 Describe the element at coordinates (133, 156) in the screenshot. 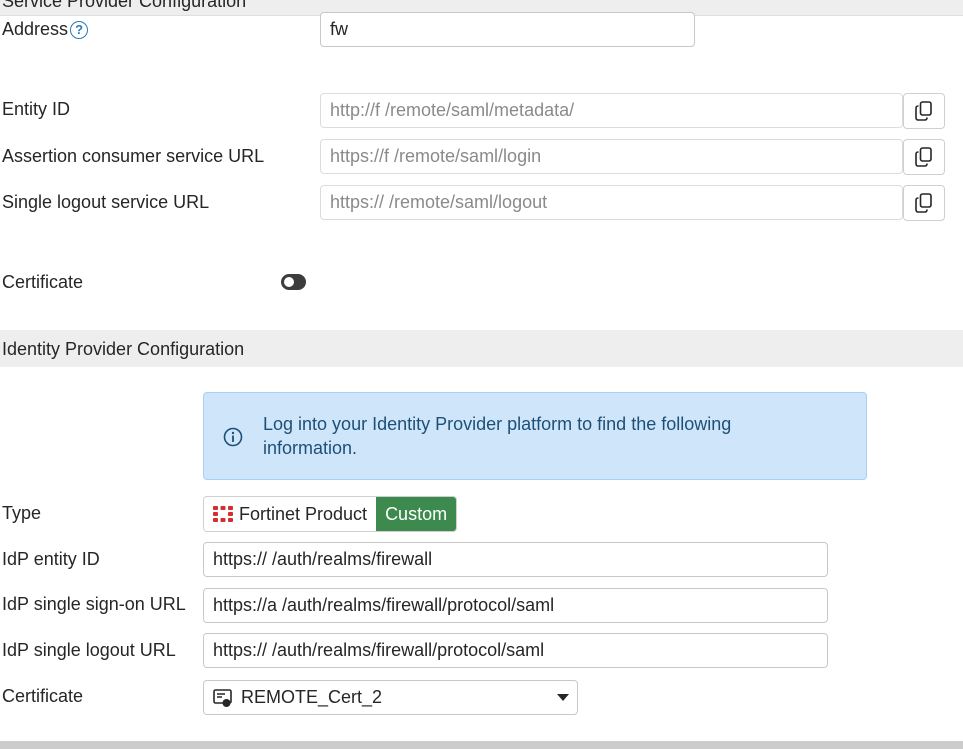

I see `acs-url-label: Assertion consumer service URL` at that location.